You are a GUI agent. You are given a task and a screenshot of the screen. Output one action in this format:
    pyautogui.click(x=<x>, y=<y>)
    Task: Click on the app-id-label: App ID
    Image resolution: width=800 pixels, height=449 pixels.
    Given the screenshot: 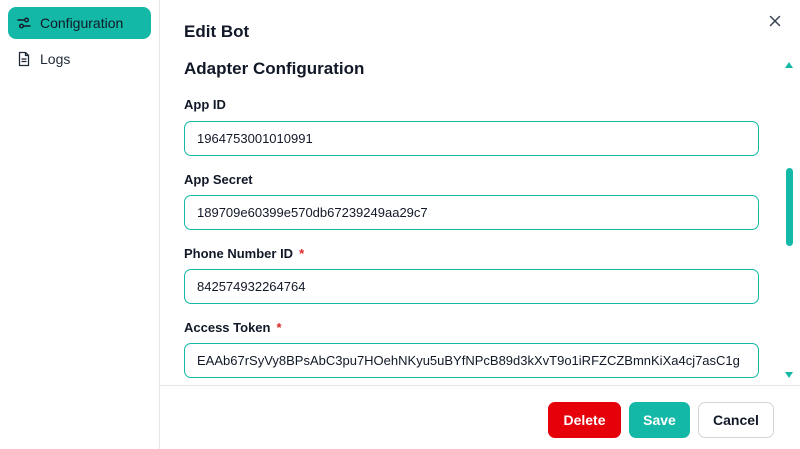 What is the action you would take?
    pyautogui.click(x=205, y=104)
    